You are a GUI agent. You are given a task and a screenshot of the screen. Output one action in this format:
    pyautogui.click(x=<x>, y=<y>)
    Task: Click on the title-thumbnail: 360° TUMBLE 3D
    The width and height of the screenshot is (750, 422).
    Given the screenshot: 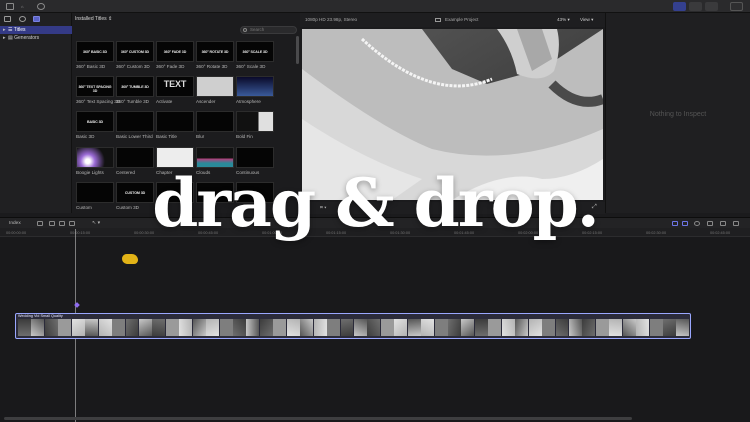 What is the action you would take?
    pyautogui.click(x=135, y=86)
    